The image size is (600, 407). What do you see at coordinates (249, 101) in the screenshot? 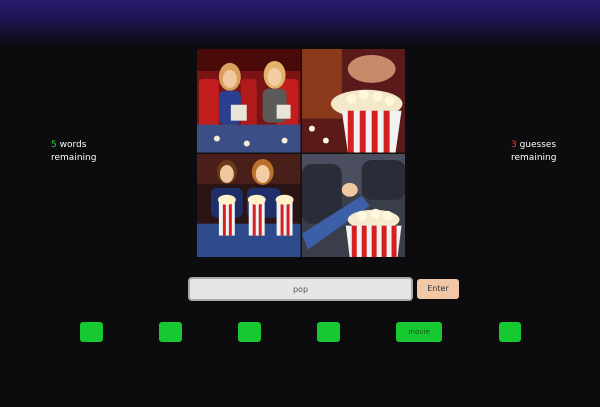
I see `clue-image-theater-women` at bounding box center [249, 101].